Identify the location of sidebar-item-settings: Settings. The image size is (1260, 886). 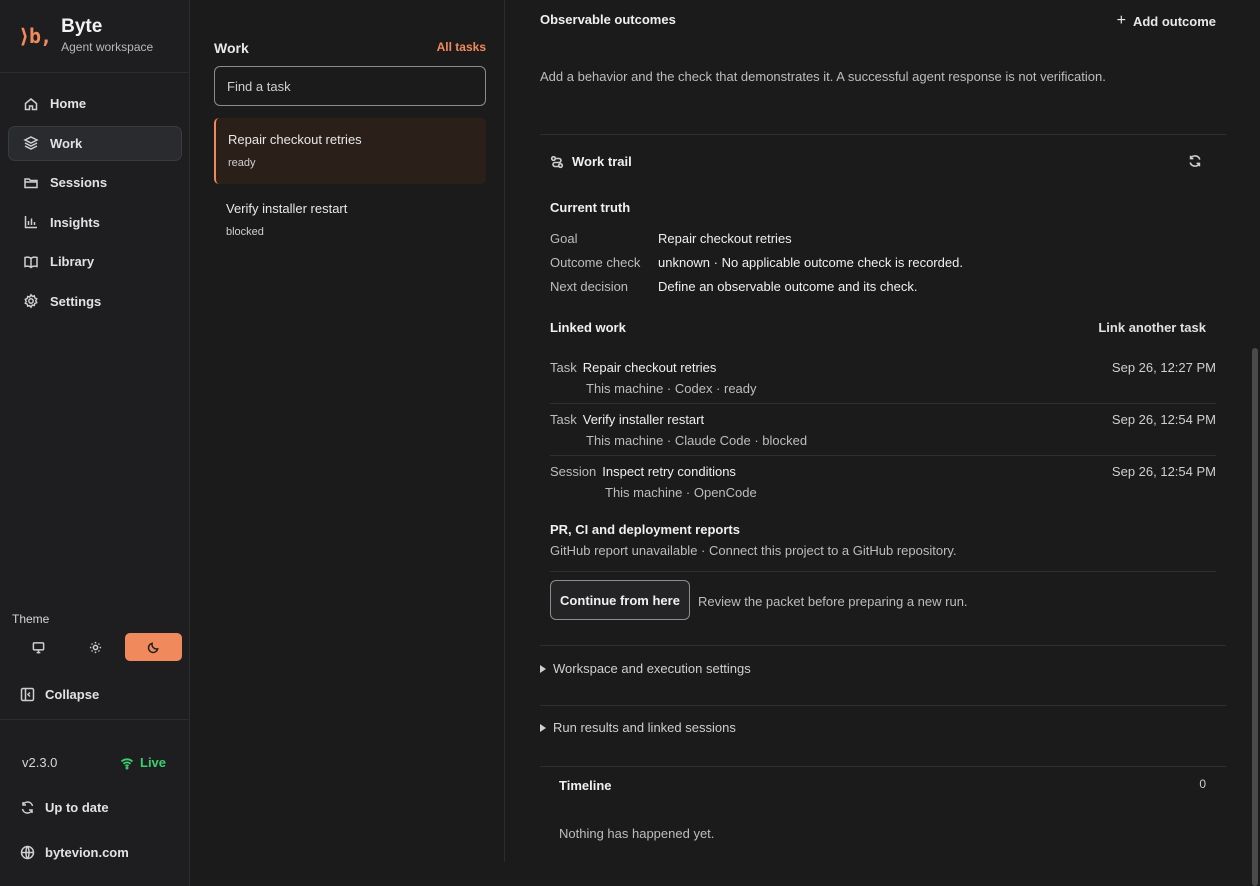
(95, 301).